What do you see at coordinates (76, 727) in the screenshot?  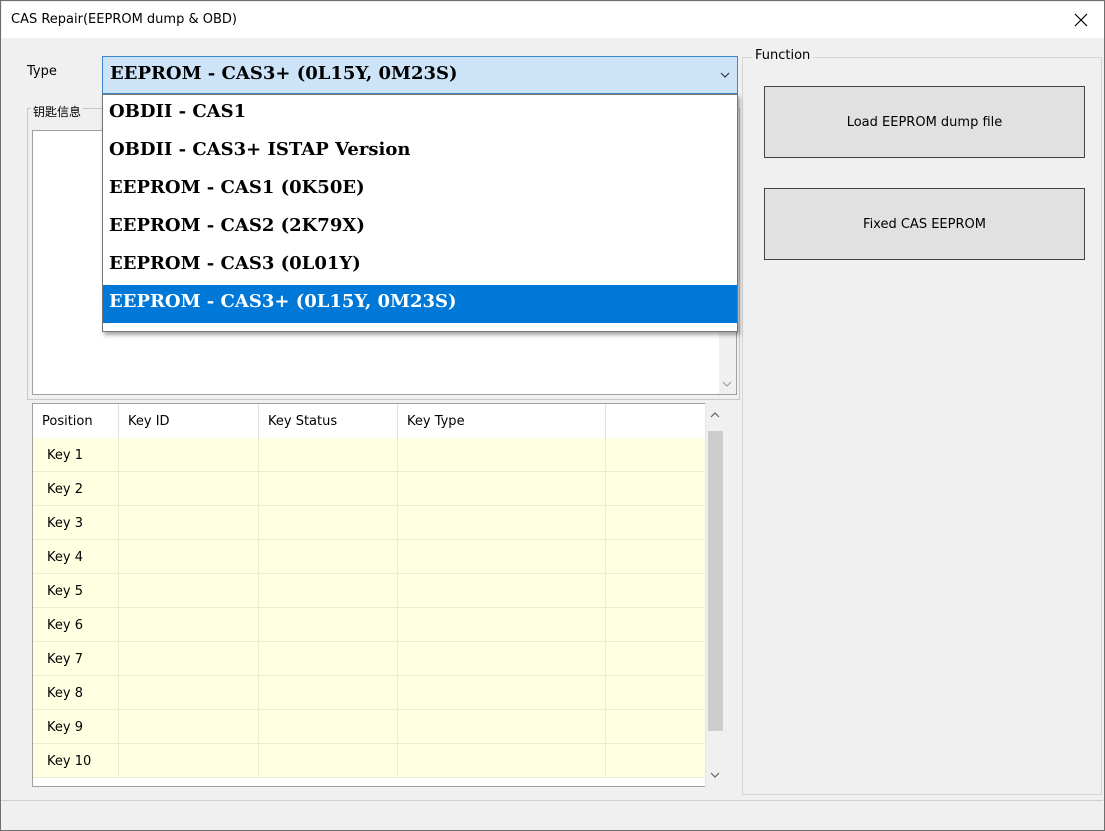 I see `table-cell-position: Key 9` at bounding box center [76, 727].